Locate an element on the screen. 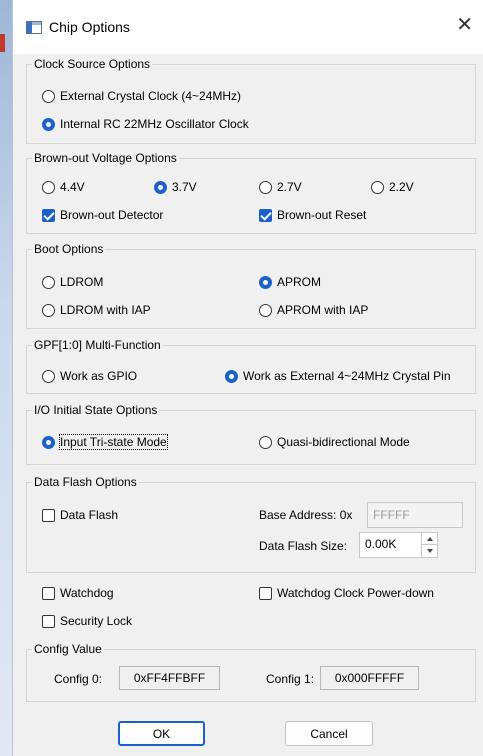 The image size is (483, 756). radio-label: APROM with IAP is located at coordinates (323, 310).